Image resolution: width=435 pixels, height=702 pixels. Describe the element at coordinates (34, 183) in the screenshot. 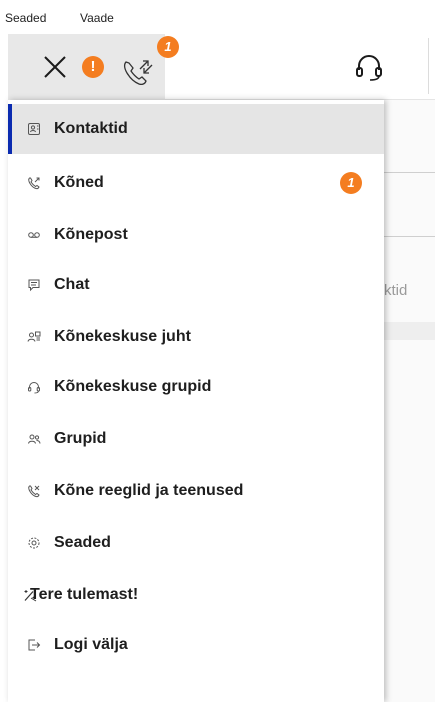

I see `phone-icon` at that location.